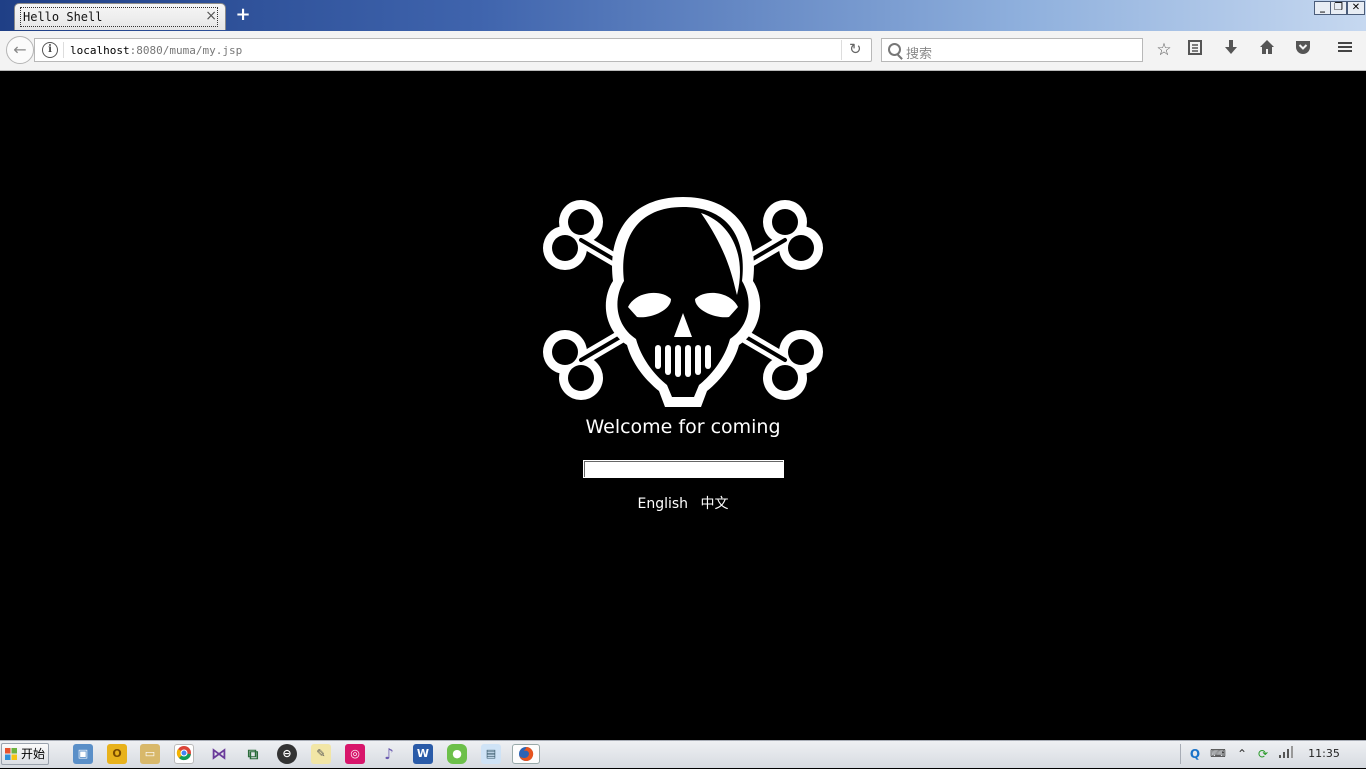 The height and width of the screenshot is (769, 1366). What do you see at coordinates (683, 469) in the screenshot?
I see `command-input` at bounding box center [683, 469].